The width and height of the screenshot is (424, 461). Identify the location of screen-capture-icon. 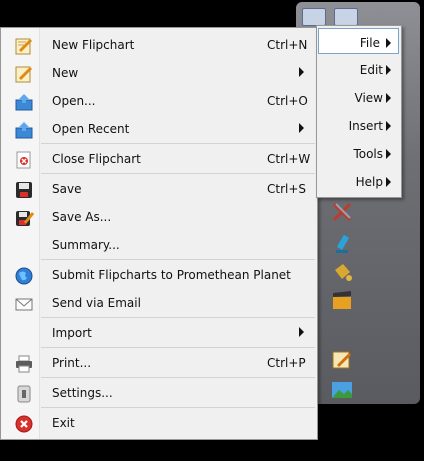
(346, 17).